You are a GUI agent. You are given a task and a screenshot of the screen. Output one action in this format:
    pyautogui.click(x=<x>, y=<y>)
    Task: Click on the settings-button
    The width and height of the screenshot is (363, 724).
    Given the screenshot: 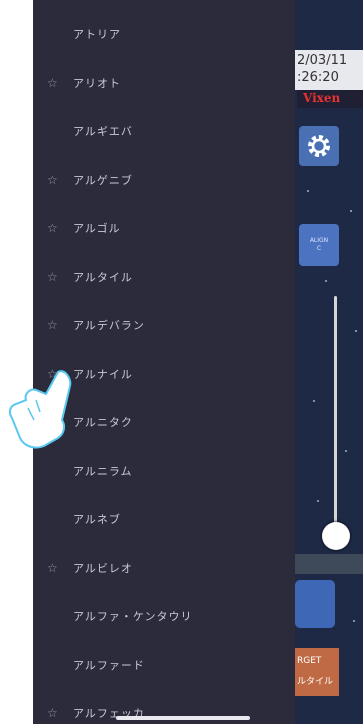 What is the action you would take?
    pyautogui.click(x=319, y=146)
    